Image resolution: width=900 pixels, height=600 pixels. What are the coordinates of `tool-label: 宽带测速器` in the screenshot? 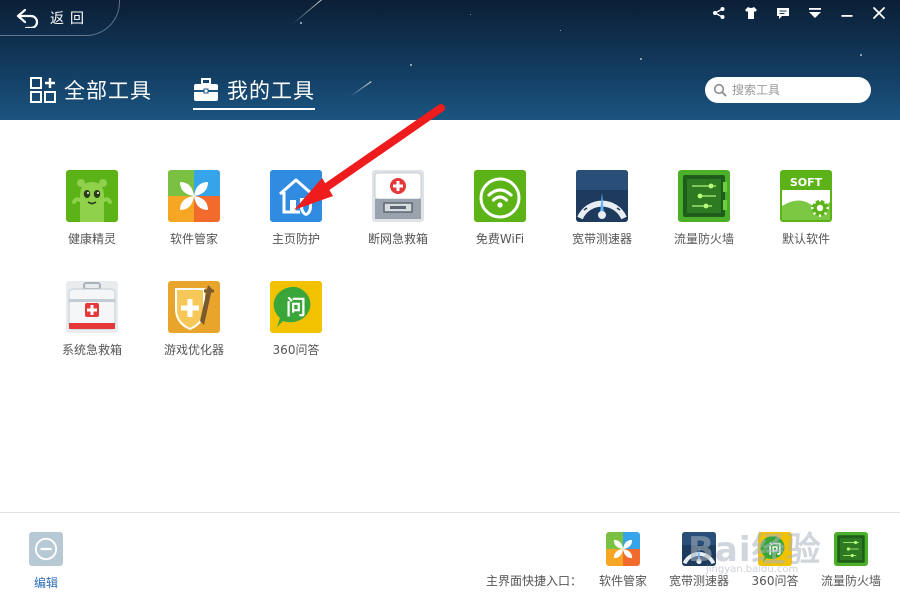 It's located at (601, 239).